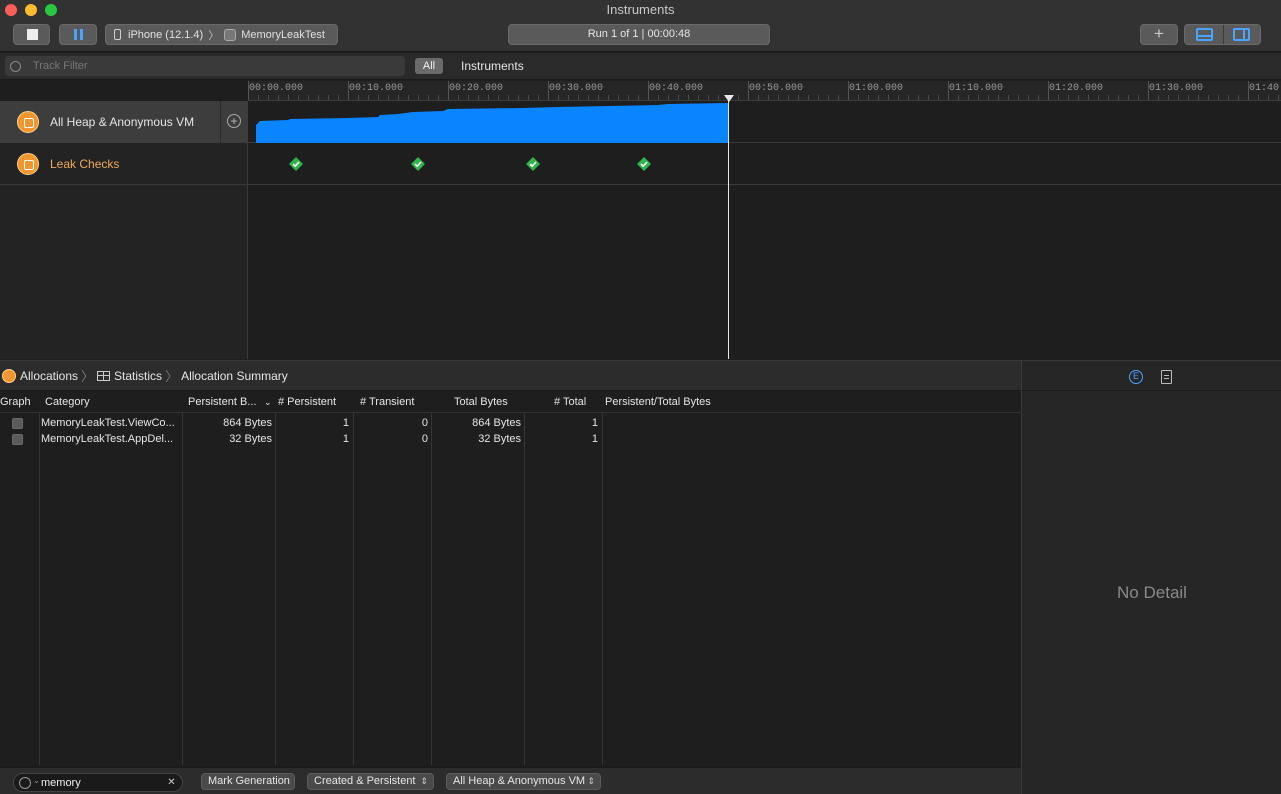  I want to click on ruler-tick-label: 01:40.0, so click(1265, 88).